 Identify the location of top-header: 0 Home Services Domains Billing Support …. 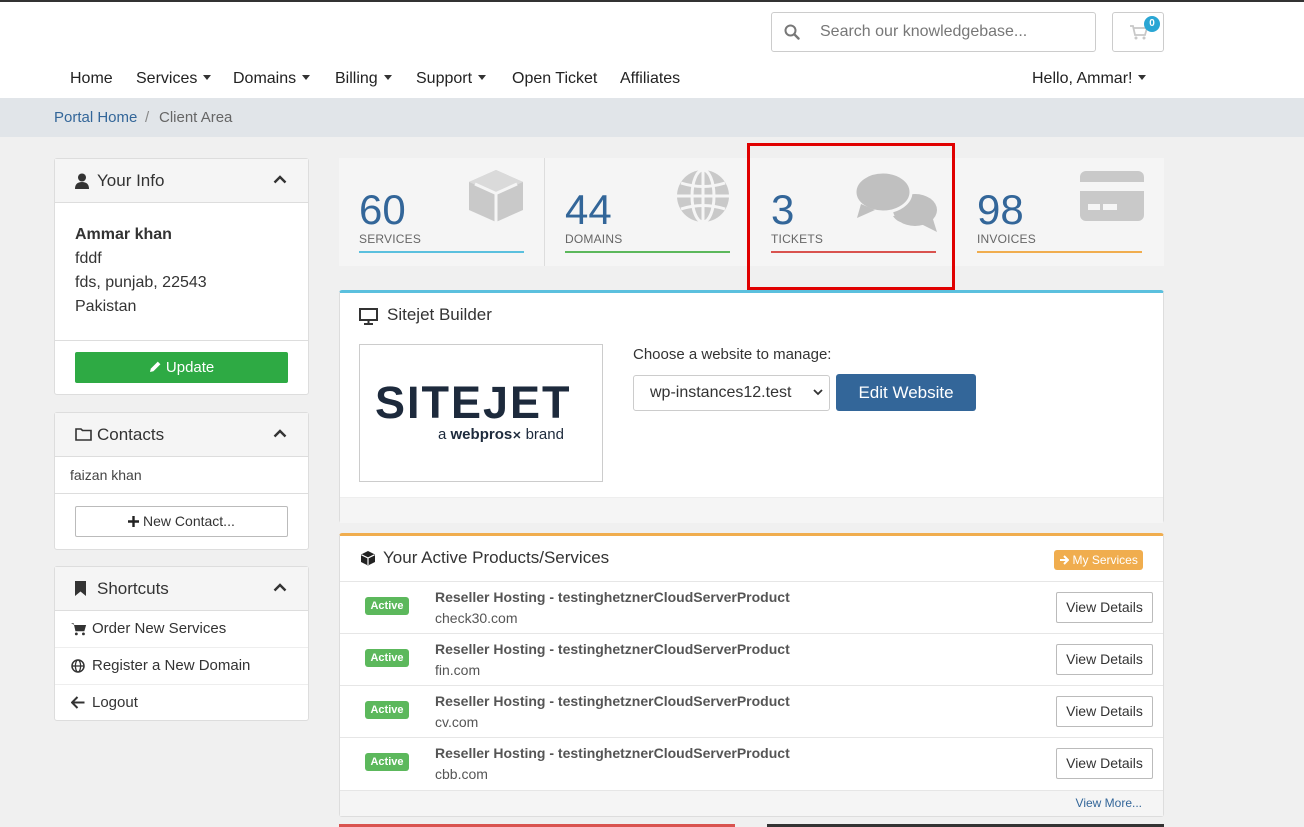
(652, 49).